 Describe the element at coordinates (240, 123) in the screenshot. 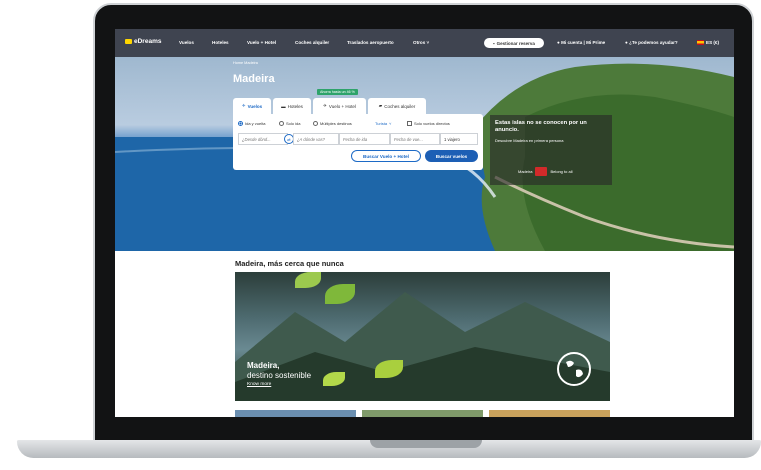

I see `radio-checked-icon` at that location.